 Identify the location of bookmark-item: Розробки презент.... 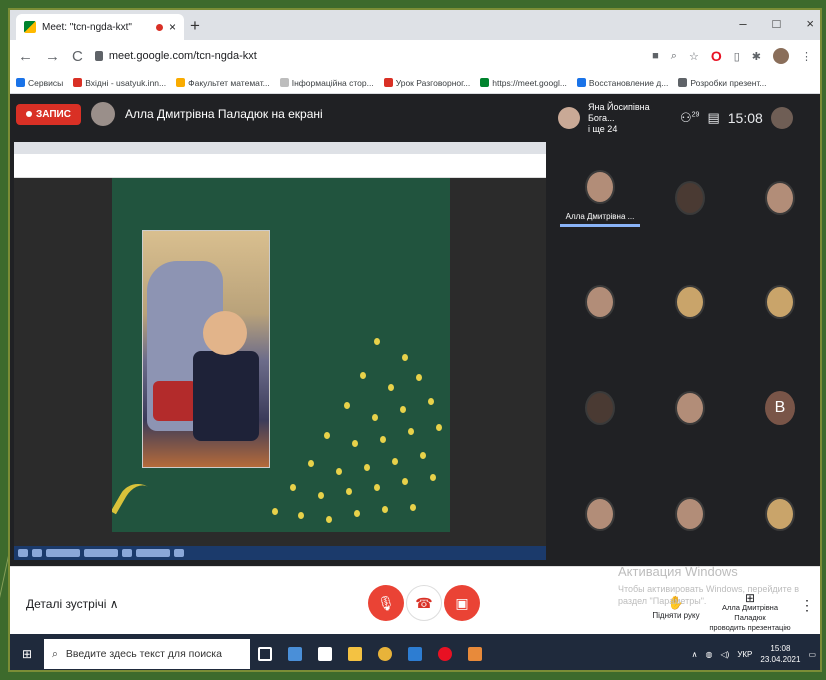
(722, 82).